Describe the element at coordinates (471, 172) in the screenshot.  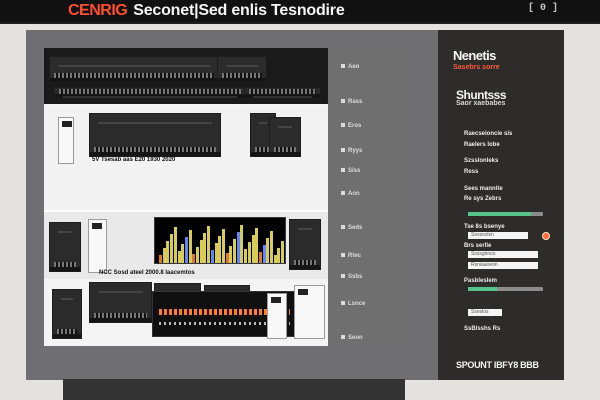
I see `sidebar-label: Ress` at that location.